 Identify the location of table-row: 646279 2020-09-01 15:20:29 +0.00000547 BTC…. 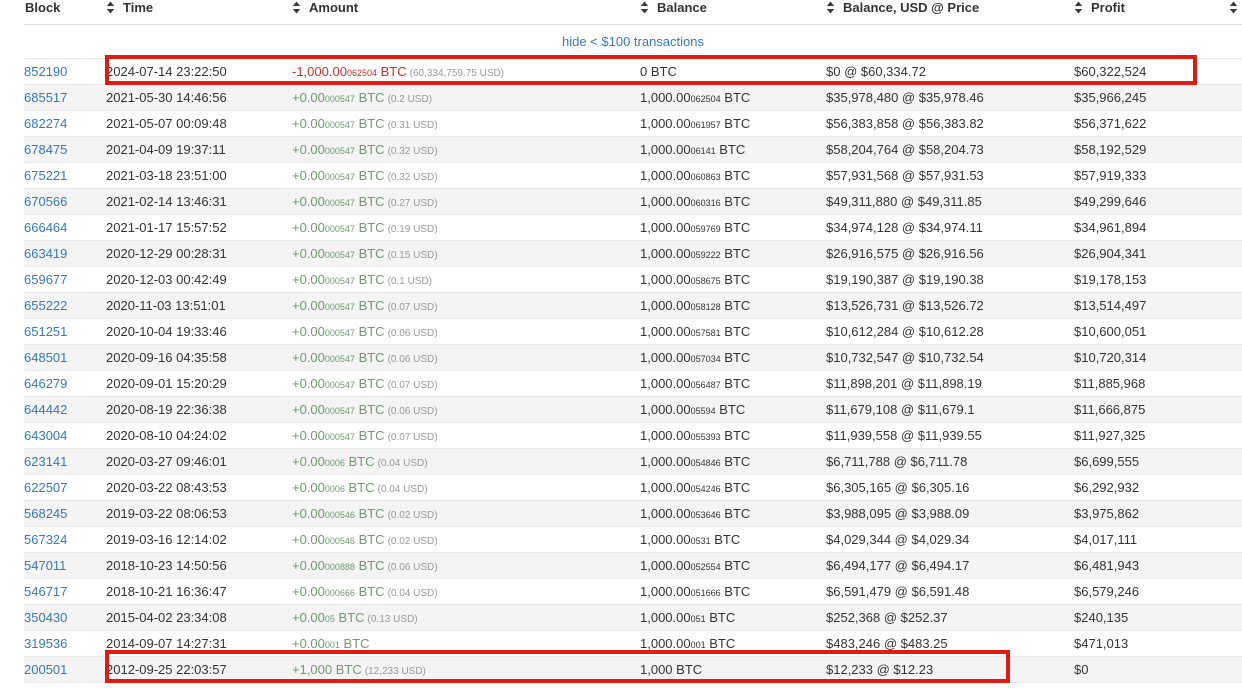
(633, 383).